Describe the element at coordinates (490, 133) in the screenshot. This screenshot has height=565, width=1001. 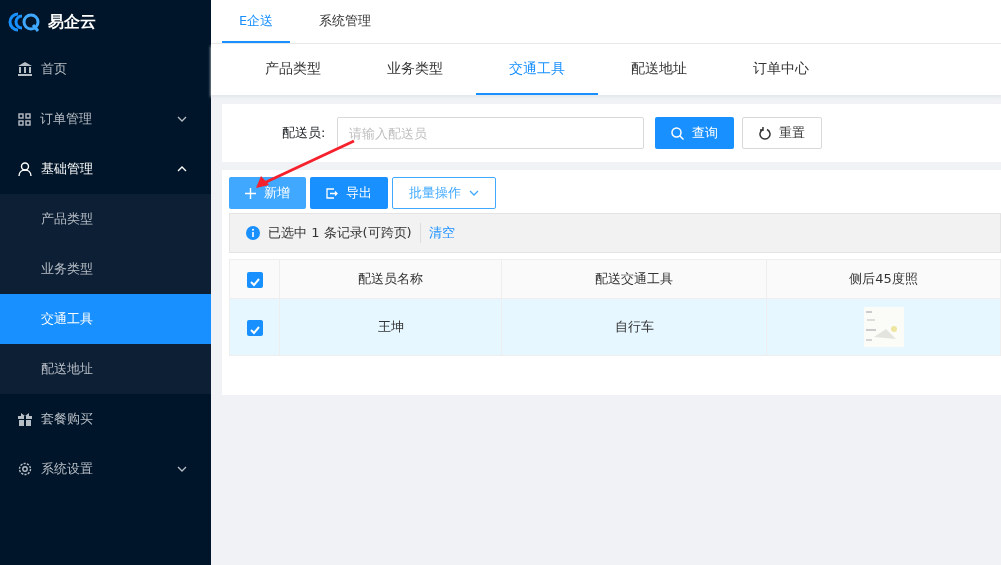
I see `search-field: 请输入配送员` at that location.